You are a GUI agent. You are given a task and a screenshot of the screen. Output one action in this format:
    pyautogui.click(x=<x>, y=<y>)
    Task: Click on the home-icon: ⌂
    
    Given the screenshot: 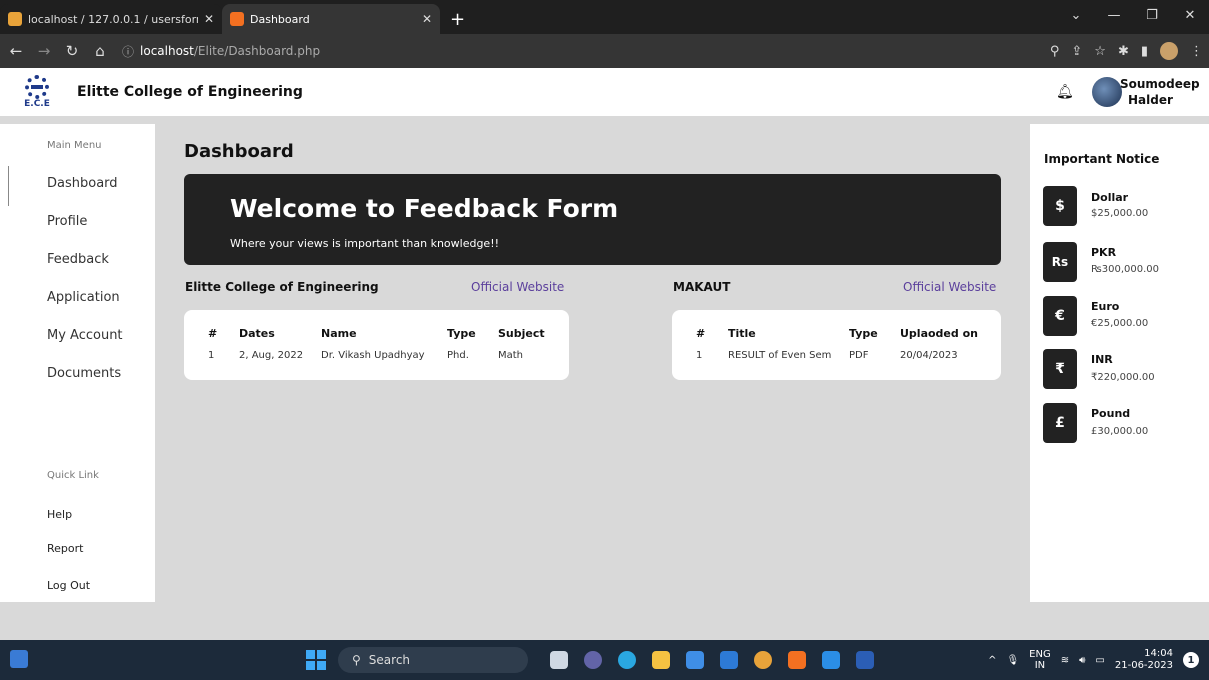 What is the action you would take?
    pyautogui.click(x=100, y=51)
    